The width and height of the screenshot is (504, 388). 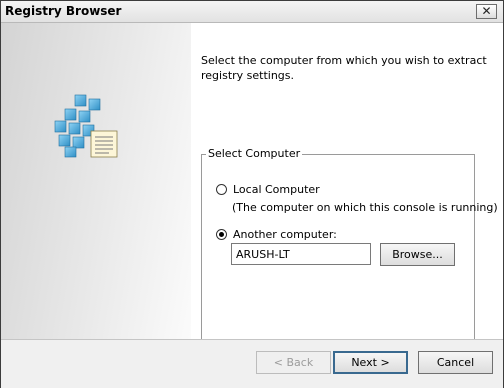 What do you see at coordinates (221, 234) in the screenshot?
I see `another-computer-radio-button` at bounding box center [221, 234].